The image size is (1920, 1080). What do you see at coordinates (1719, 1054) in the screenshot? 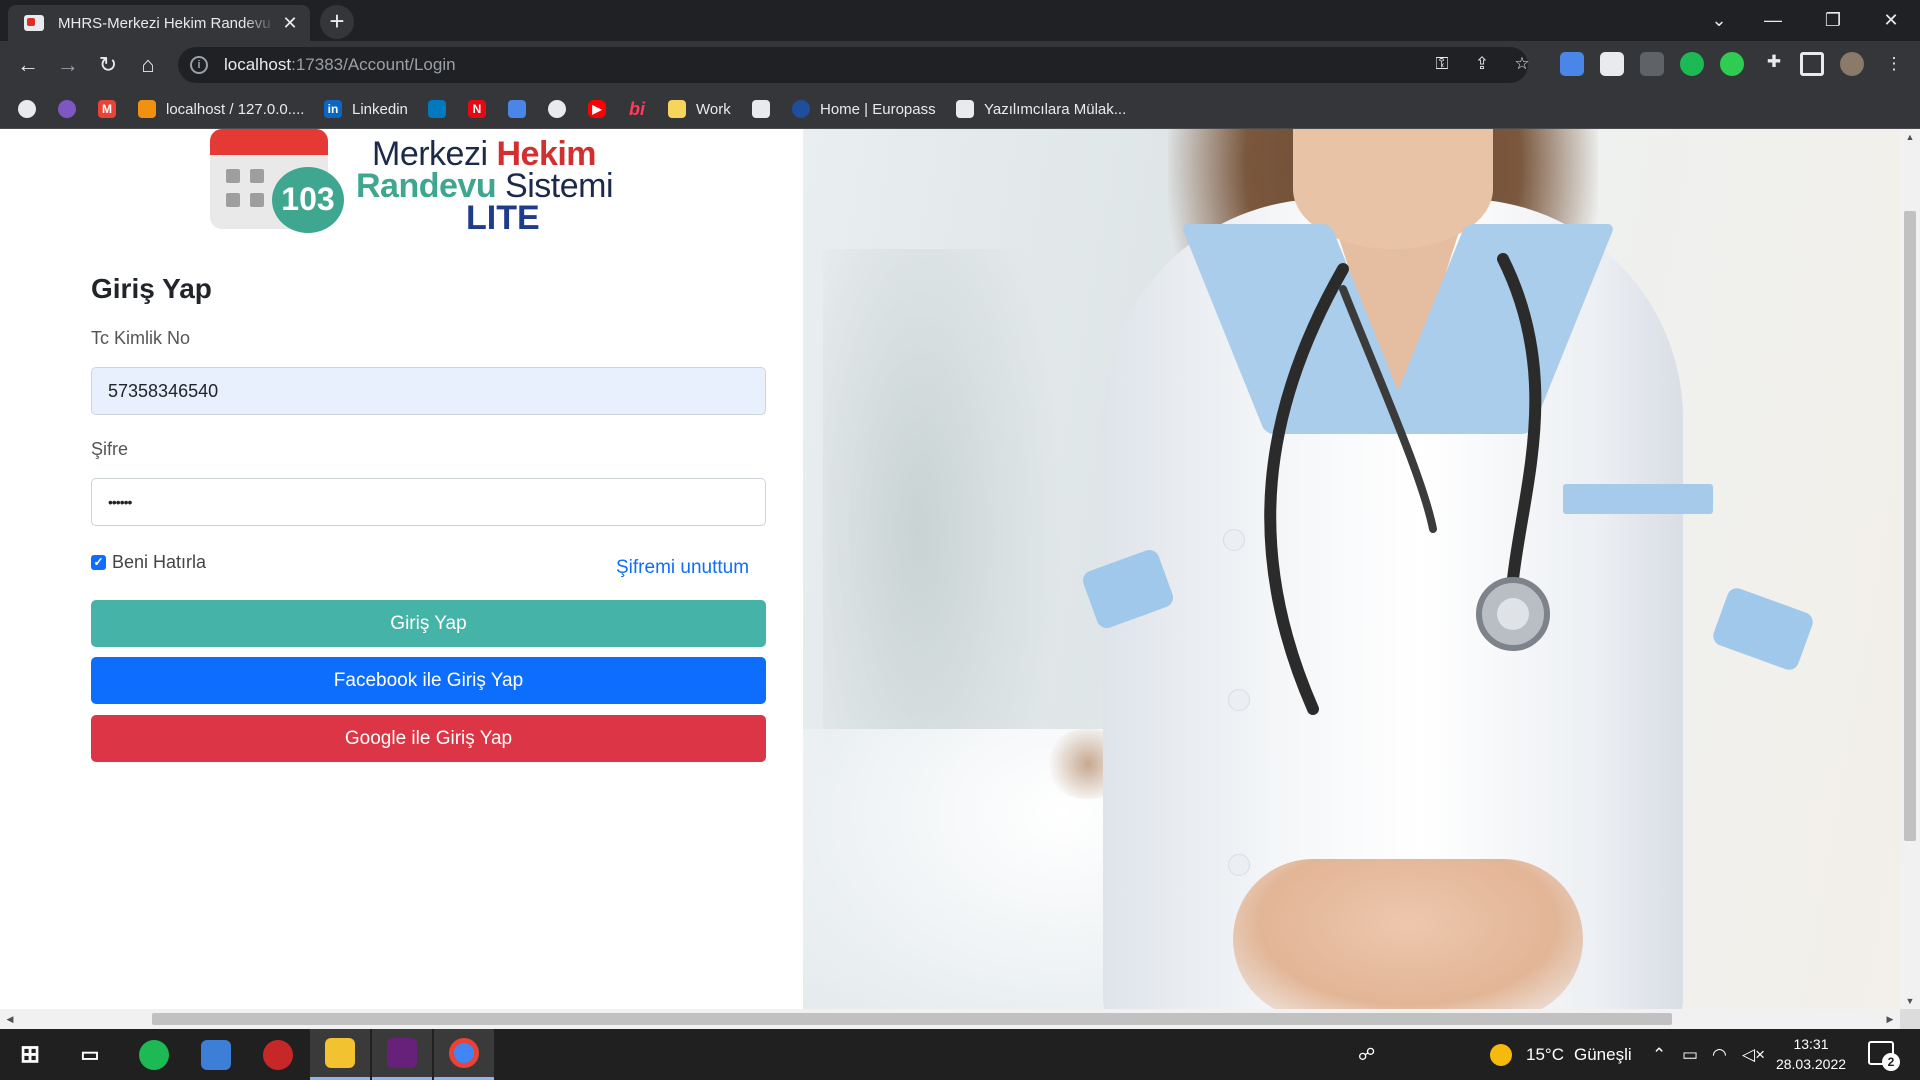
I see `wifi-icon: ◠` at bounding box center [1719, 1054].